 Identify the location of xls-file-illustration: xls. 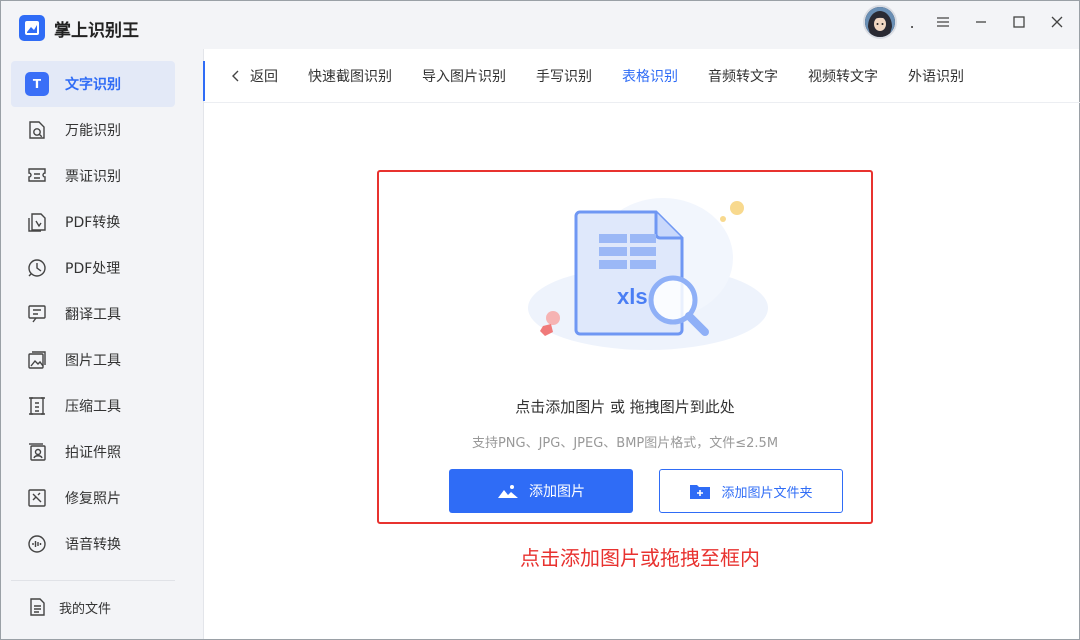
(648, 274).